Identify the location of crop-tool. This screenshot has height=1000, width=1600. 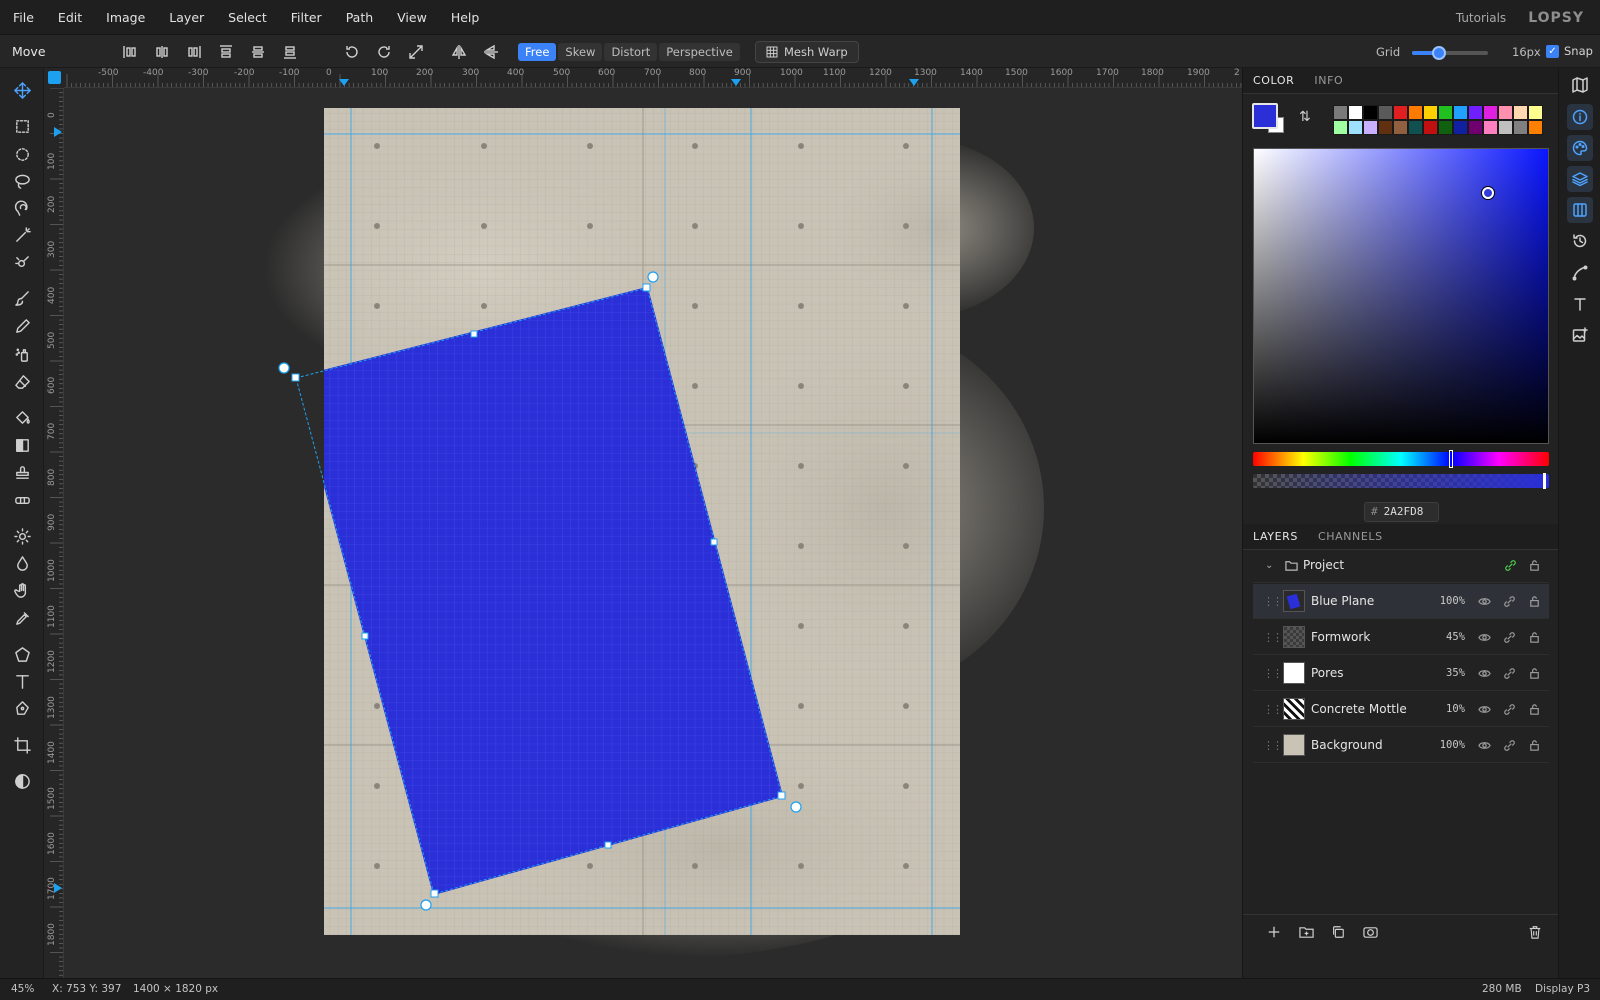
(22, 745).